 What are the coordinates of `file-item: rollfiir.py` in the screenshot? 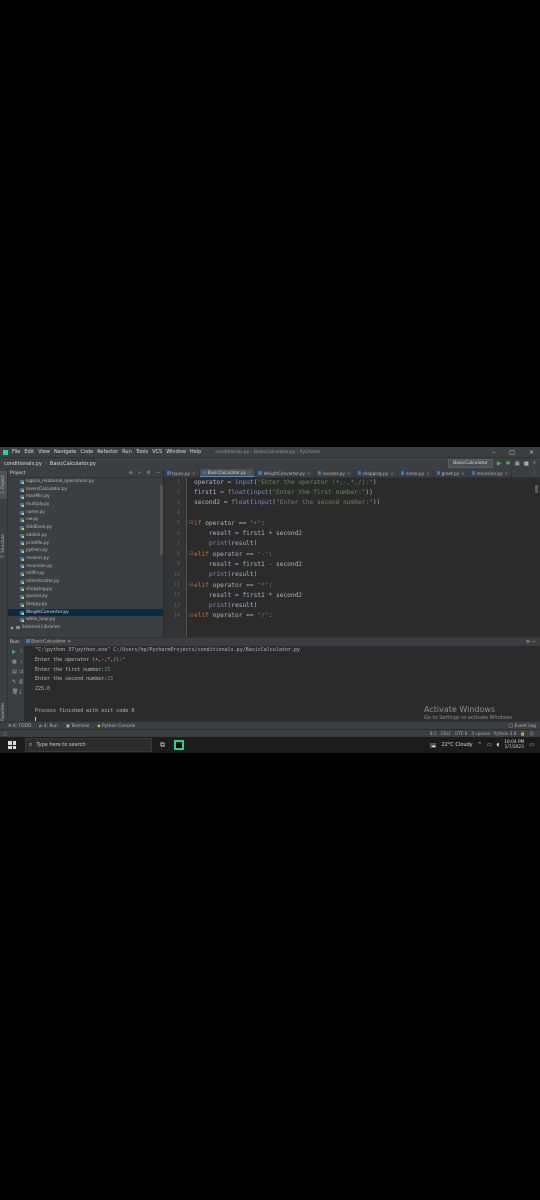 It's located at (85, 574).